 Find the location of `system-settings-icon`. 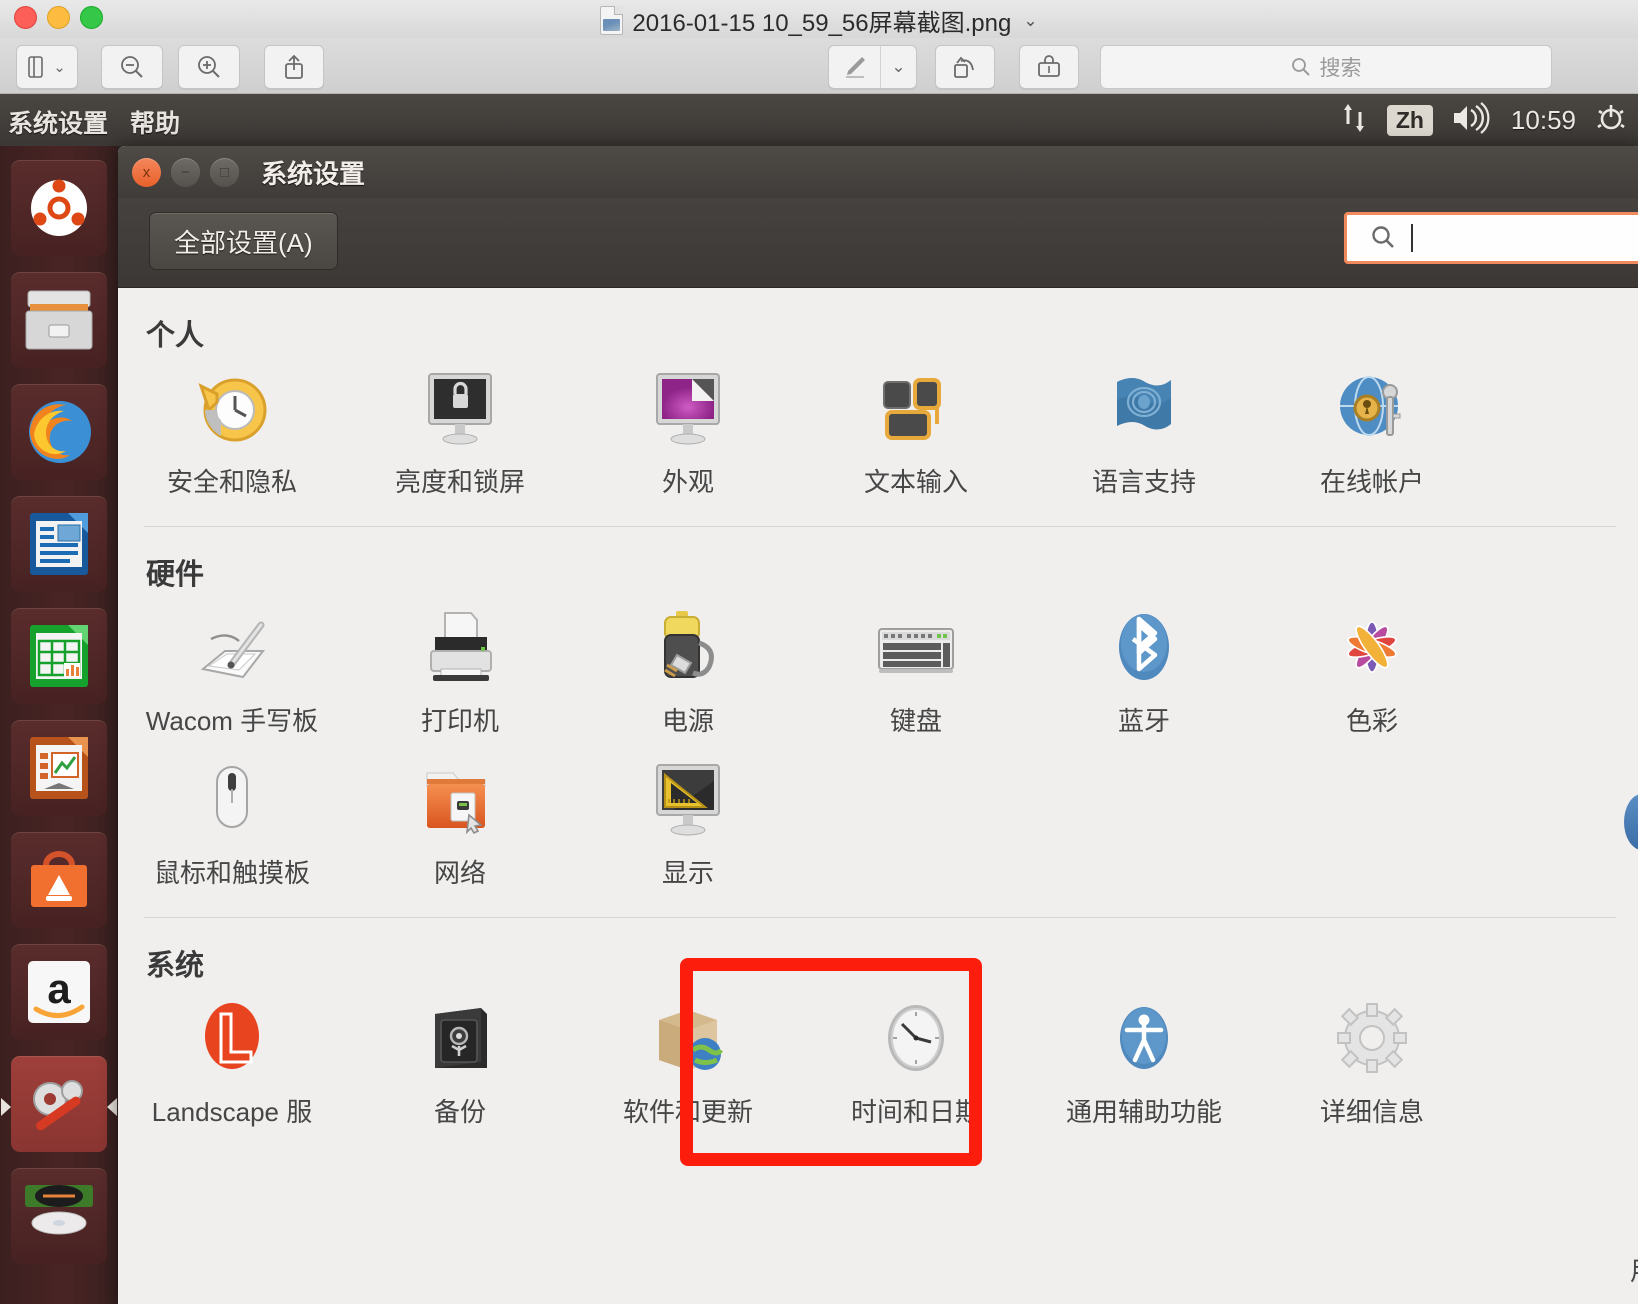

system-settings-icon is located at coordinates (58, 1105).